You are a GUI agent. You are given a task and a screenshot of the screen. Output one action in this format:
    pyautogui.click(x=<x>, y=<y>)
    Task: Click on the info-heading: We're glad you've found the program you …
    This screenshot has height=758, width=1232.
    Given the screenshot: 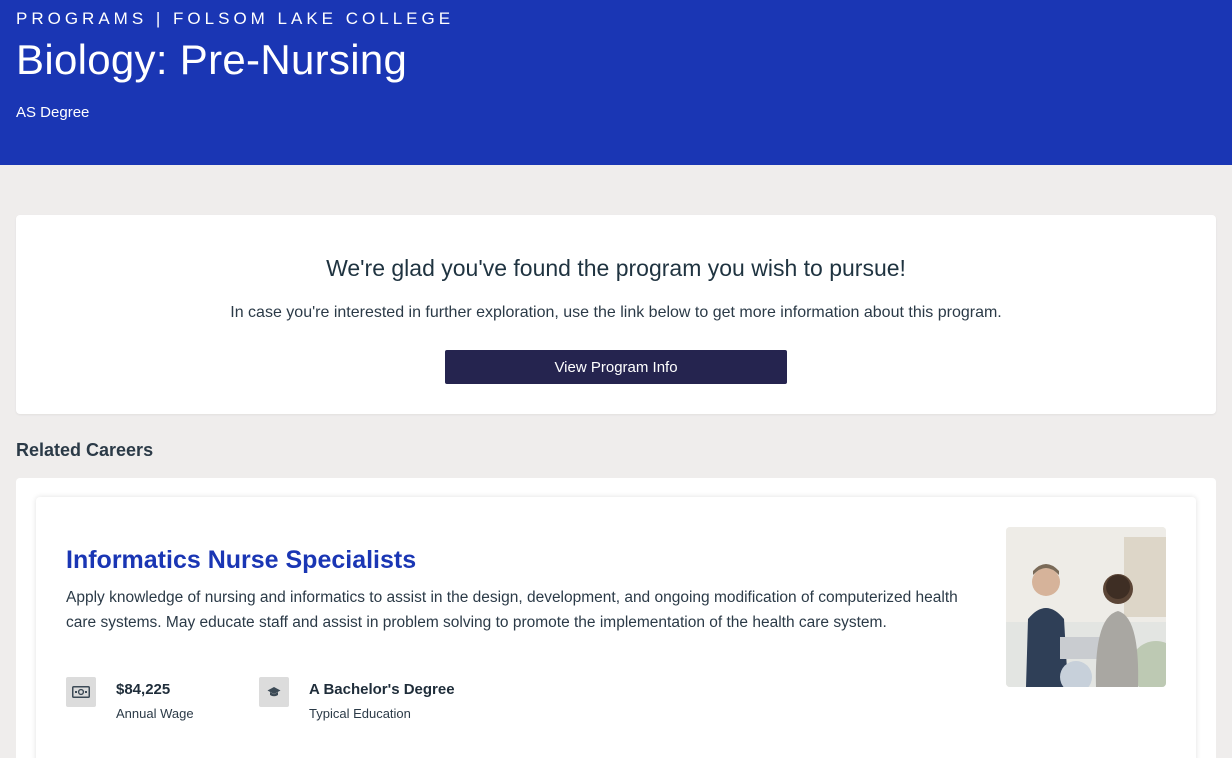 What is the action you would take?
    pyautogui.click(x=616, y=268)
    